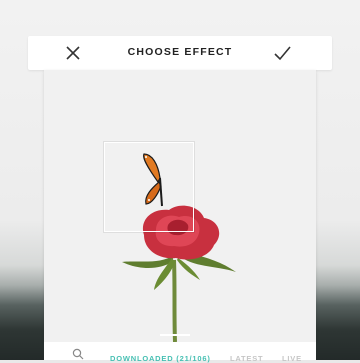  Describe the element at coordinates (246, 358) in the screenshot. I see `tab-latest: LATEST` at that location.